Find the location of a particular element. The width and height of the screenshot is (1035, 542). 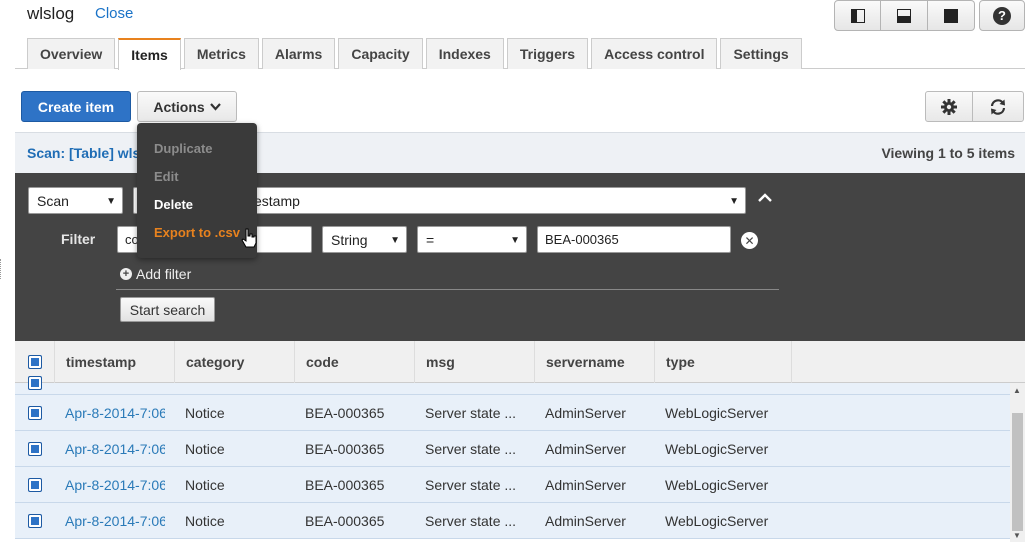

menu-item-duplicate: Duplicate is located at coordinates (183, 148).